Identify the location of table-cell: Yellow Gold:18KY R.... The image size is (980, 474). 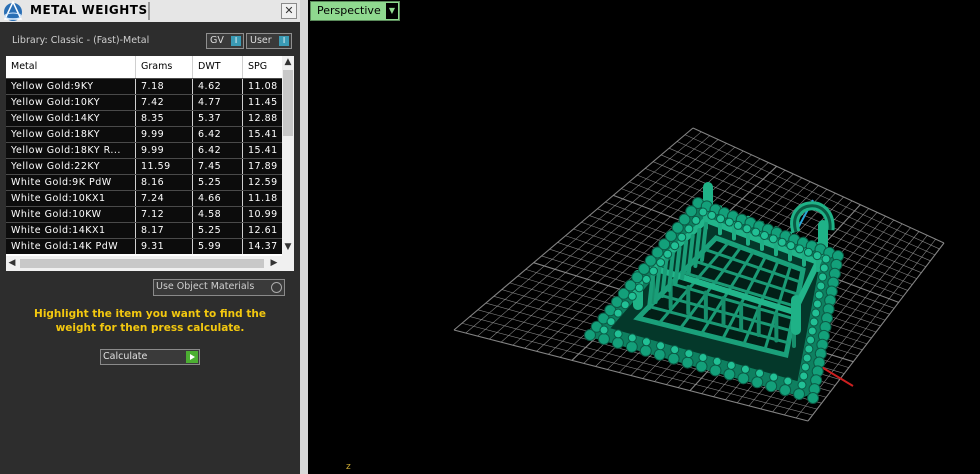
(71, 150).